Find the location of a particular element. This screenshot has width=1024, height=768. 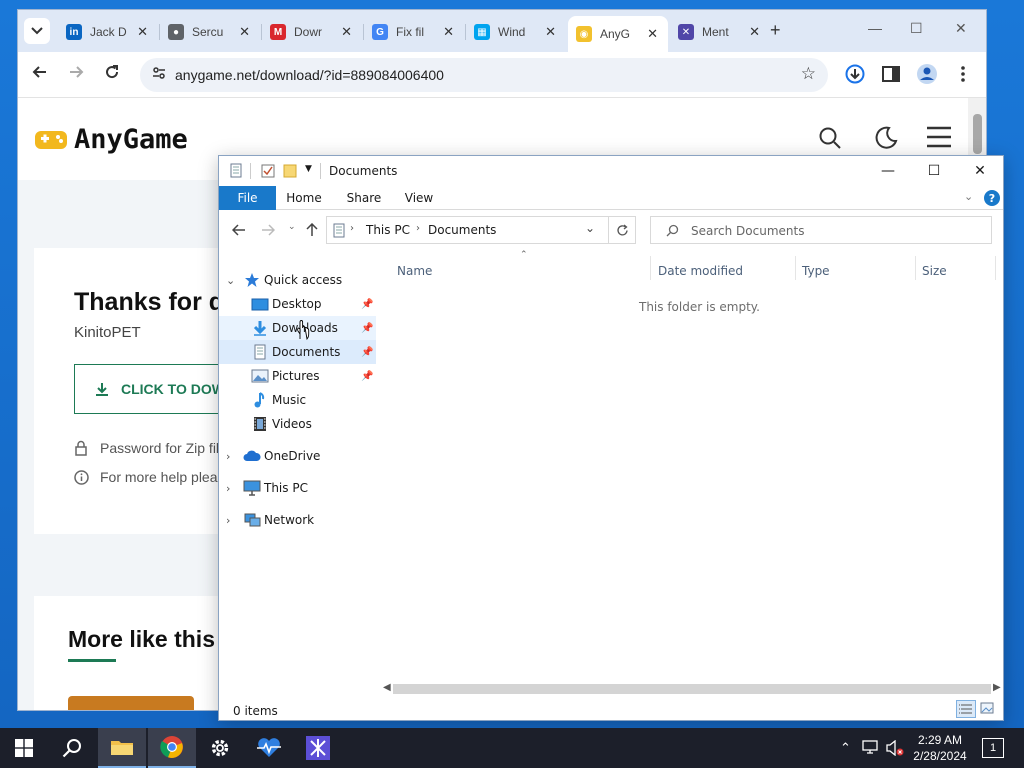

site-logo: AnyGame is located at coordinates (111, 139).